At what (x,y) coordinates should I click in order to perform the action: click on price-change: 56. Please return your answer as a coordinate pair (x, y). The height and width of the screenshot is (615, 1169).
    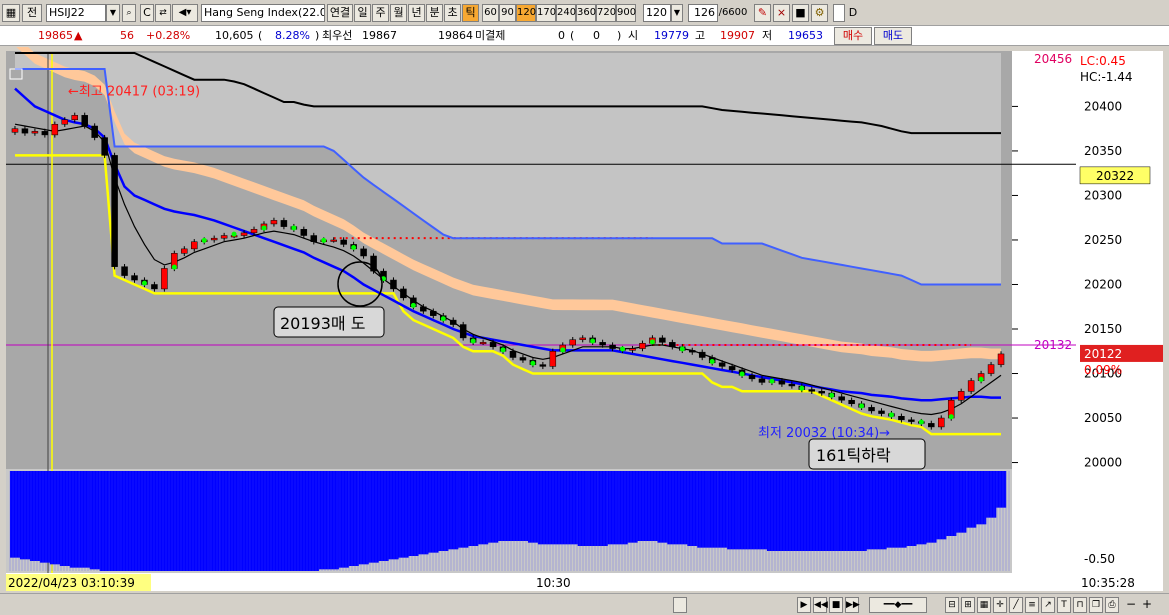
    Looking at the image, I should click on (127, 35).